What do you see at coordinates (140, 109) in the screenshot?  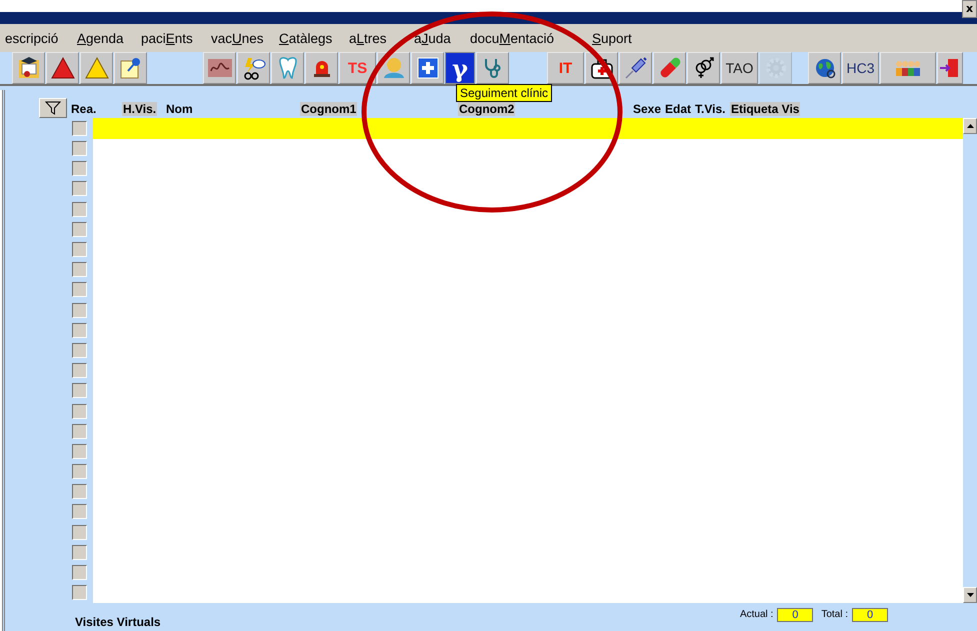 I see `column-header: H.Vis.` at bounding box center [140, 109].